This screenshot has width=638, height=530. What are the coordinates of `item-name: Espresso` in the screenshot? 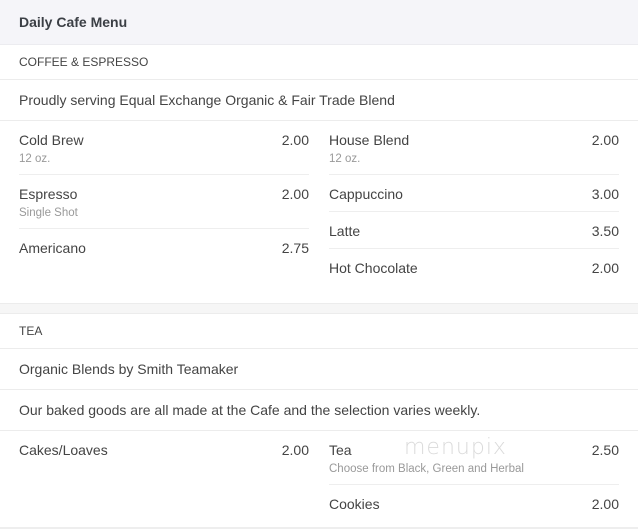 It's located at (48, 194).